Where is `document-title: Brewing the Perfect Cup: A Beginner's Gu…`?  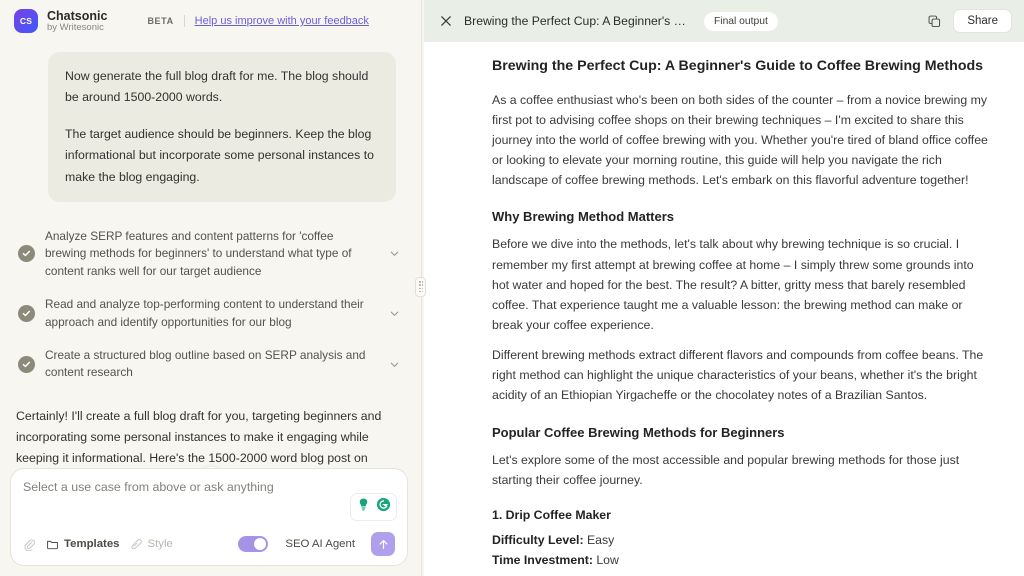
document-title: Brewing the Perfect Cup: A Beginner's Gu… is located at coordinates (738, 66).